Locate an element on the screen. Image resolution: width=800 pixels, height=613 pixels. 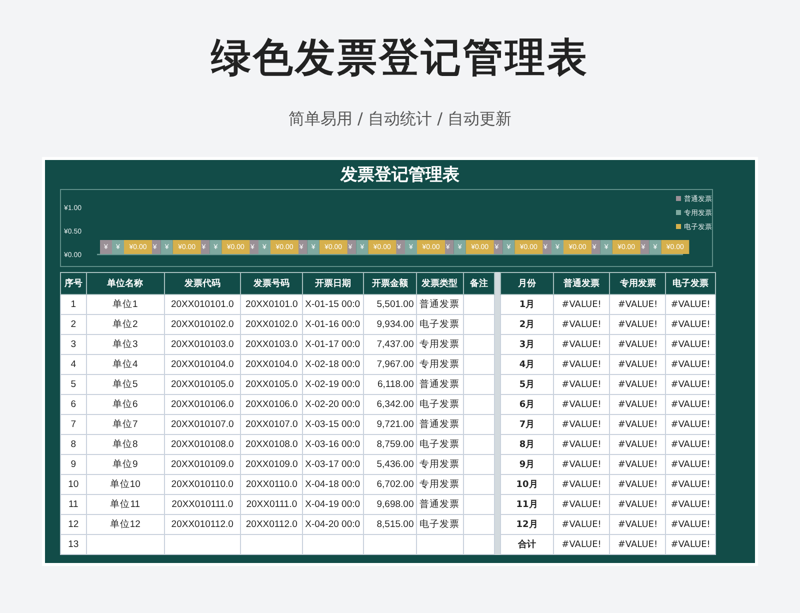
table-cell: 7 is located at coordinates (73, 424).